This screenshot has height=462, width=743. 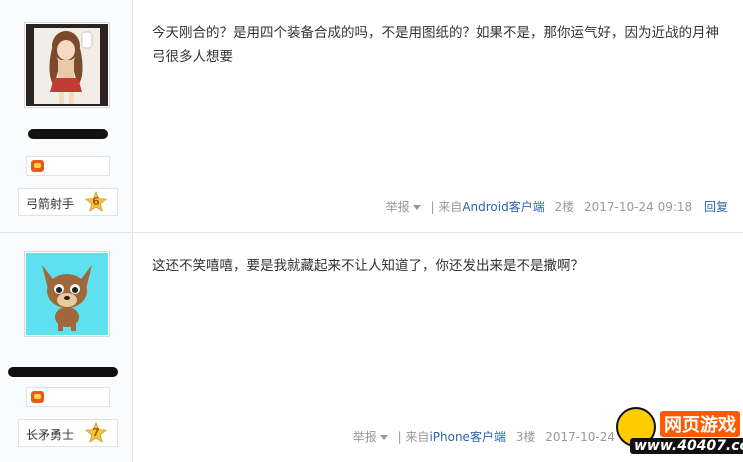 I want to click on user-badge: 弓箭射手 6, so click(x=68, y=202).